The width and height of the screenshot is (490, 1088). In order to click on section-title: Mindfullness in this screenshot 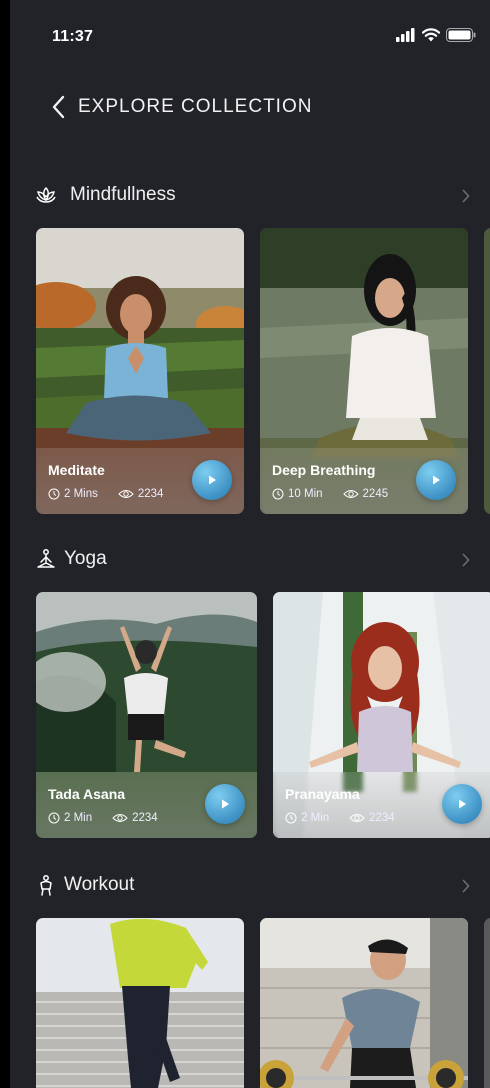, I will do `click(123, 194)`.